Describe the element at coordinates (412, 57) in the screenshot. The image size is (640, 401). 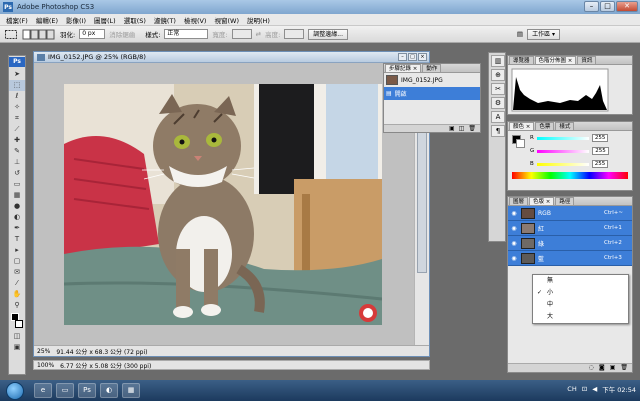
I see `doc-maximize-button: □` at that location.